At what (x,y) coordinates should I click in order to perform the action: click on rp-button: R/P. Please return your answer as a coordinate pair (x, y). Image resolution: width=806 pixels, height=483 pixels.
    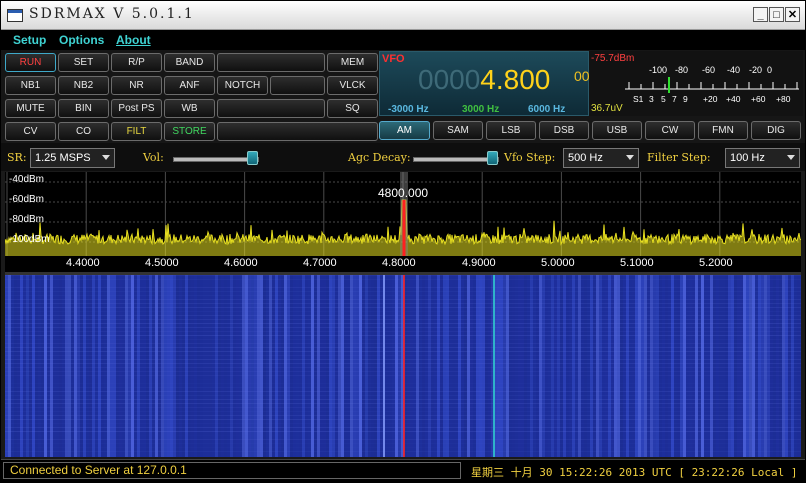
    Looking at the image, I should click on (136, 62).